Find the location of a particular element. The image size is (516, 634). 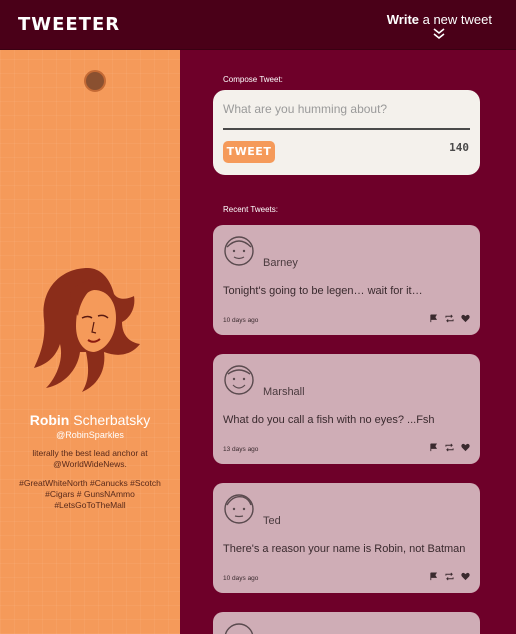

char-counter: 140 is located at coordinates (459, 147).